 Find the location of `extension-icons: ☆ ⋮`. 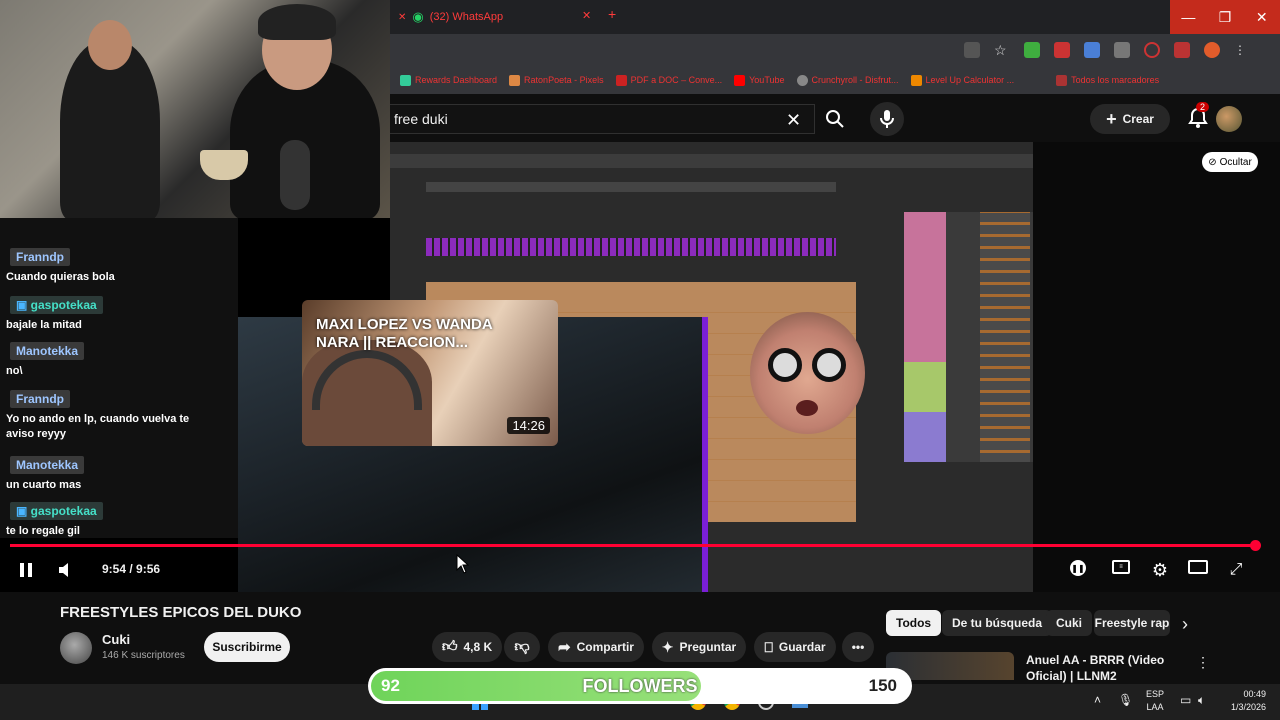

extension-icons: ☆ ⋮ is located at coordinates (1107, 50).